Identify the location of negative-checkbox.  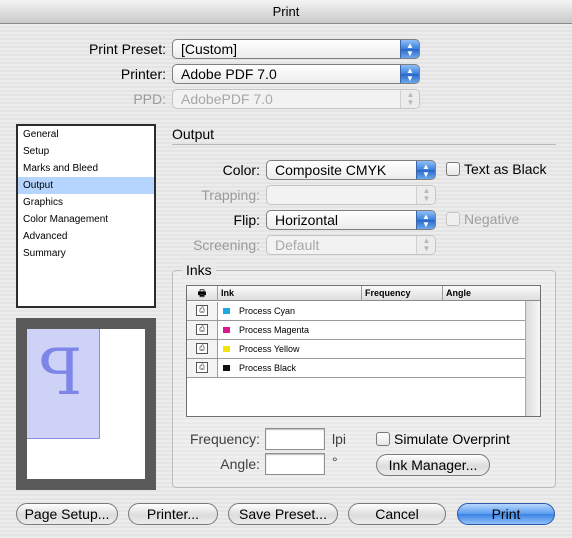
(453, 219).